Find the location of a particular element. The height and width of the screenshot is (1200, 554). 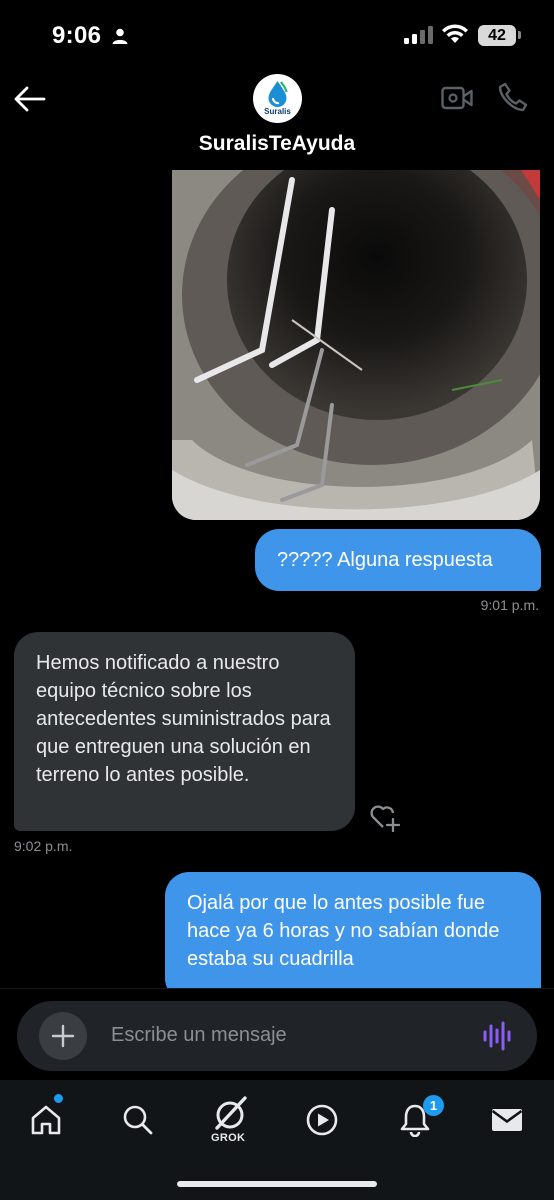

nav-home is located at coordinates (46, 1120).